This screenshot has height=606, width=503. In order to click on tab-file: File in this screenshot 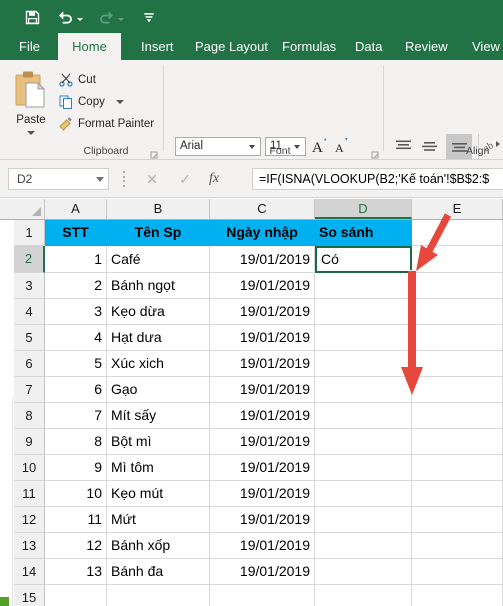, I will do `click(29, 46)`.